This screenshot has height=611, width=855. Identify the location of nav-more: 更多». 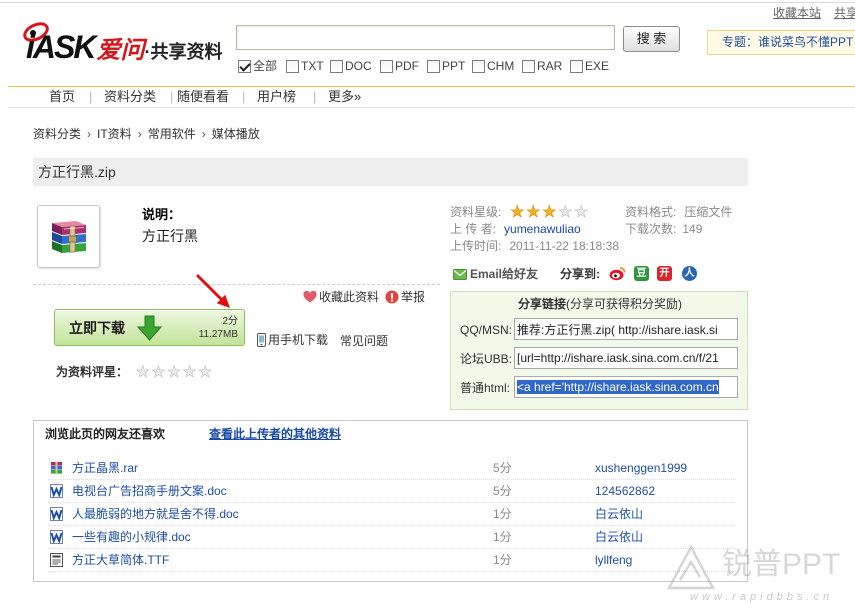
(344, 97).